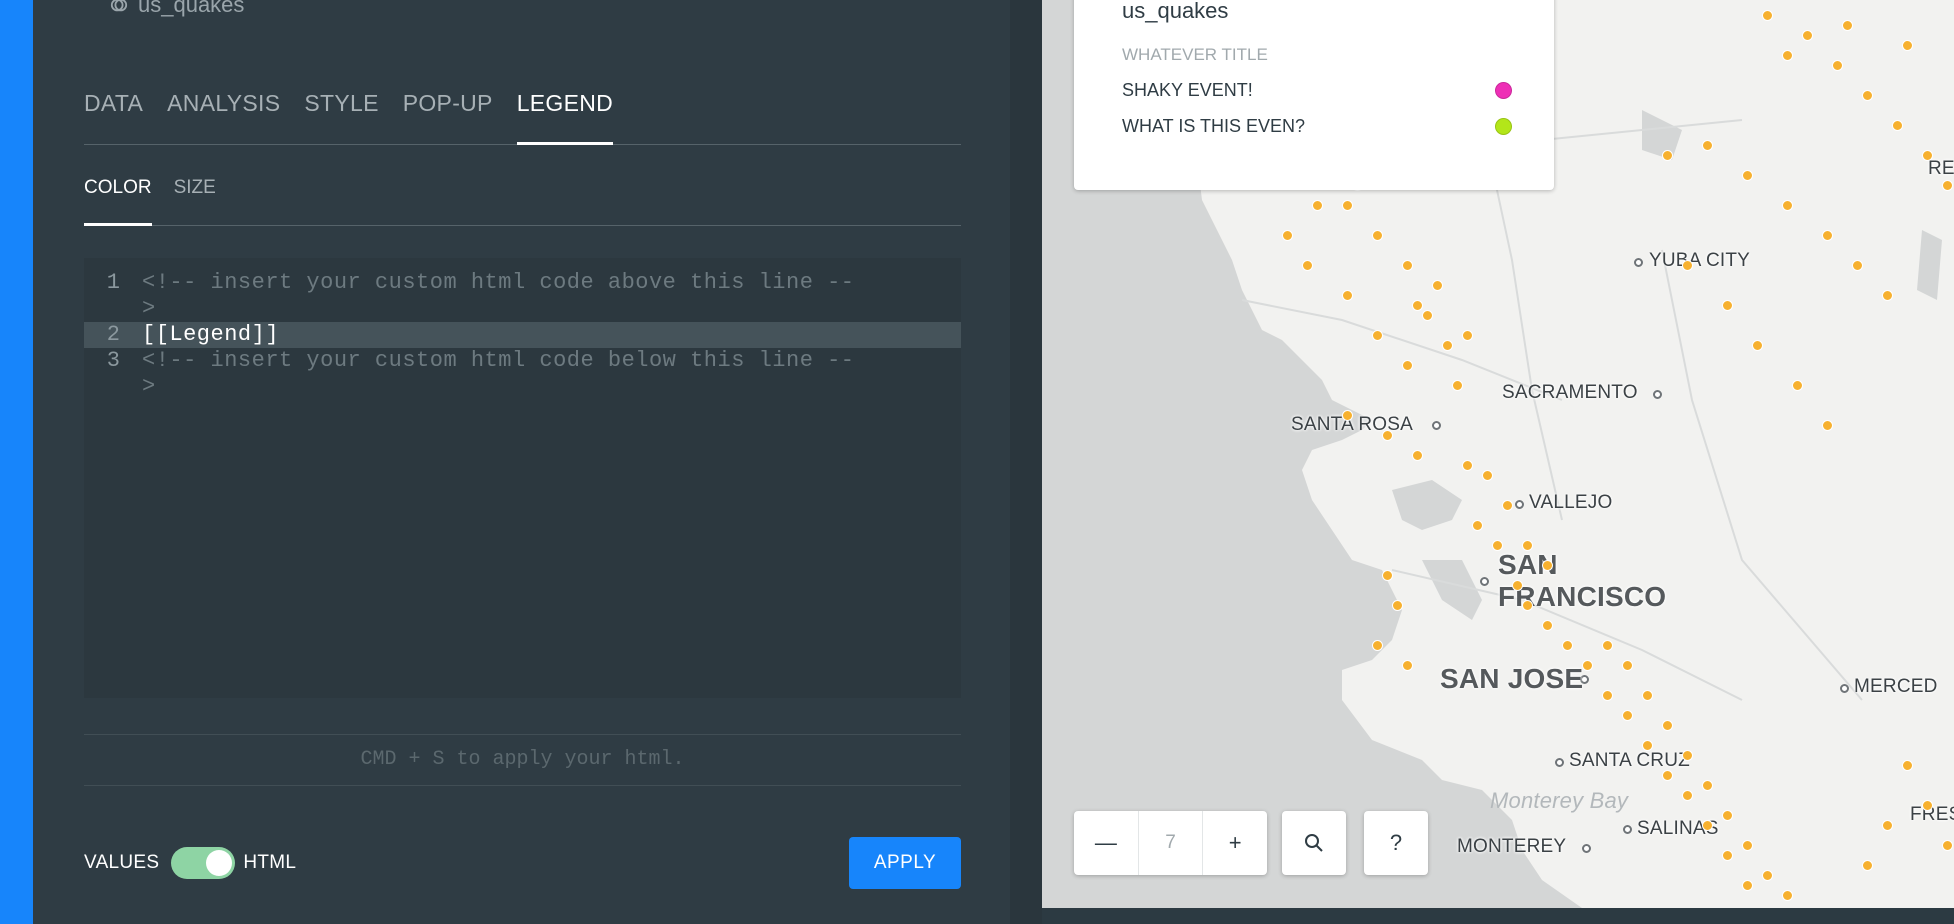 The width and height of the screenshot is (1954, 924). What do you see at coordinates (905, 863) in the screenshot?
I see `apply-button: APPLY` at bounding box center [905, 863].